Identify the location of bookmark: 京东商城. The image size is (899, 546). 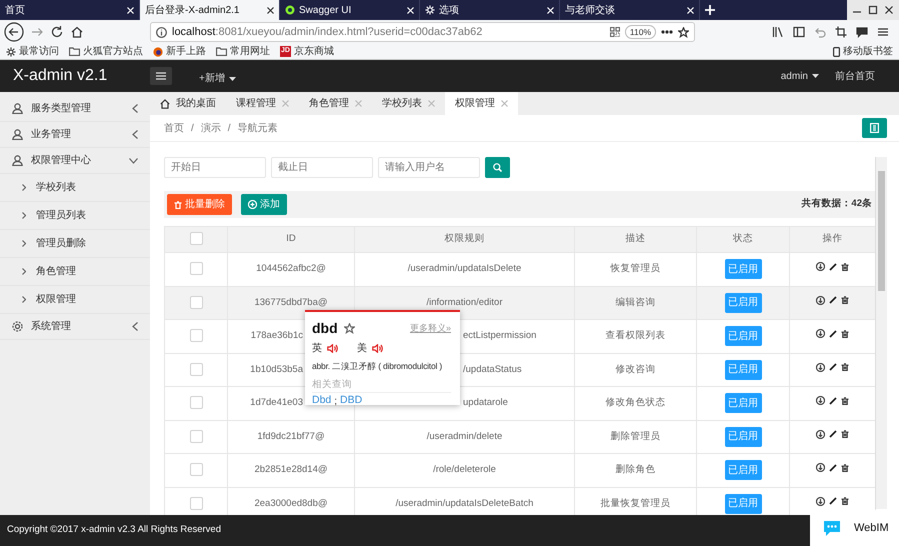
(314, 51).